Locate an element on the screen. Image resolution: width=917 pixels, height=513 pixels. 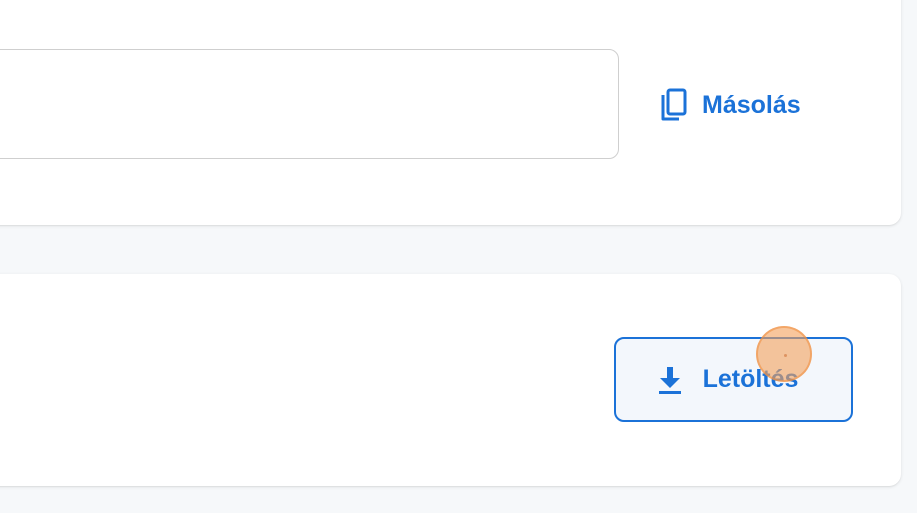
link-text-field is located at coordinates (309, 104).